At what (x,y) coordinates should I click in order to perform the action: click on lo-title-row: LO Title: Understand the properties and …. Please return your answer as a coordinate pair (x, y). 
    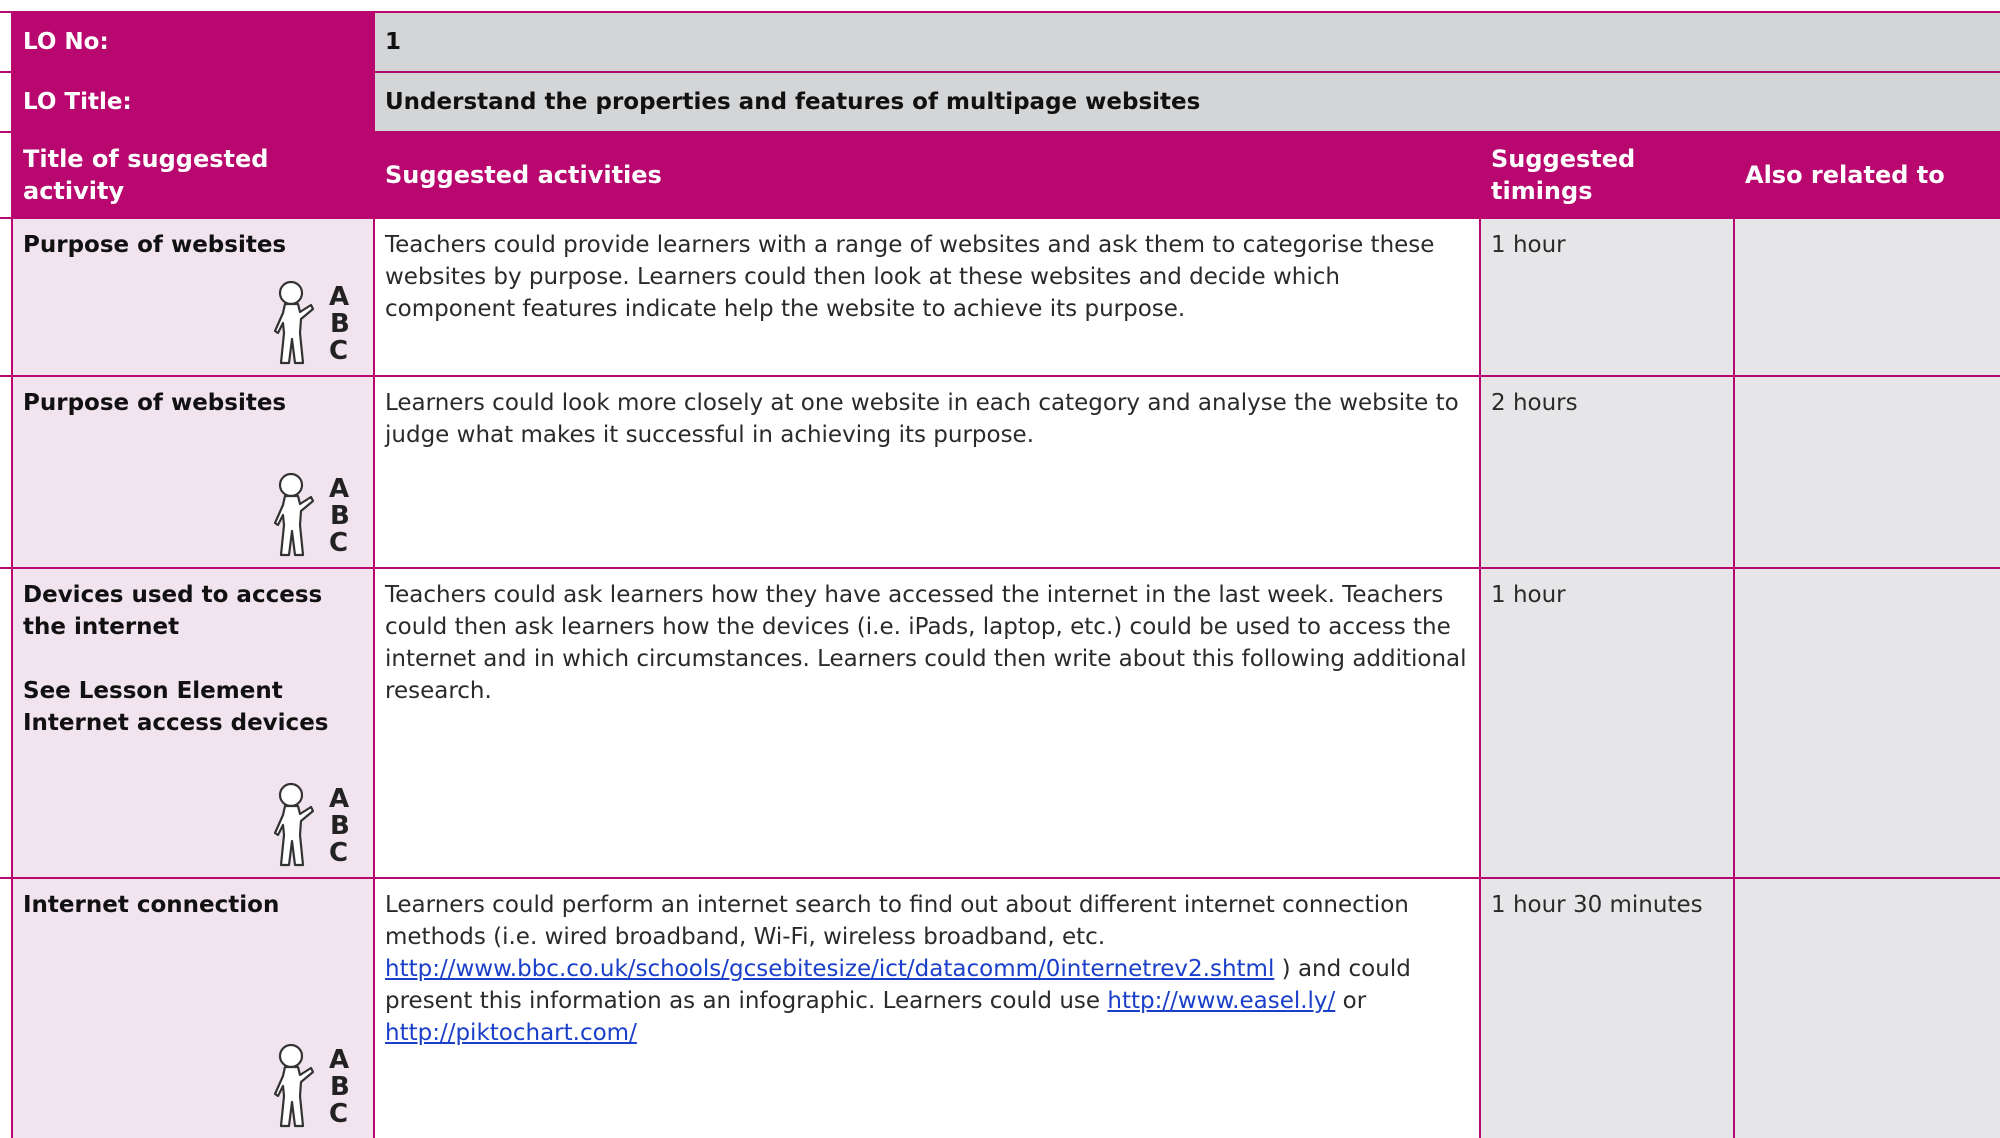
    Looking at the image, I should click on (1000, 102).